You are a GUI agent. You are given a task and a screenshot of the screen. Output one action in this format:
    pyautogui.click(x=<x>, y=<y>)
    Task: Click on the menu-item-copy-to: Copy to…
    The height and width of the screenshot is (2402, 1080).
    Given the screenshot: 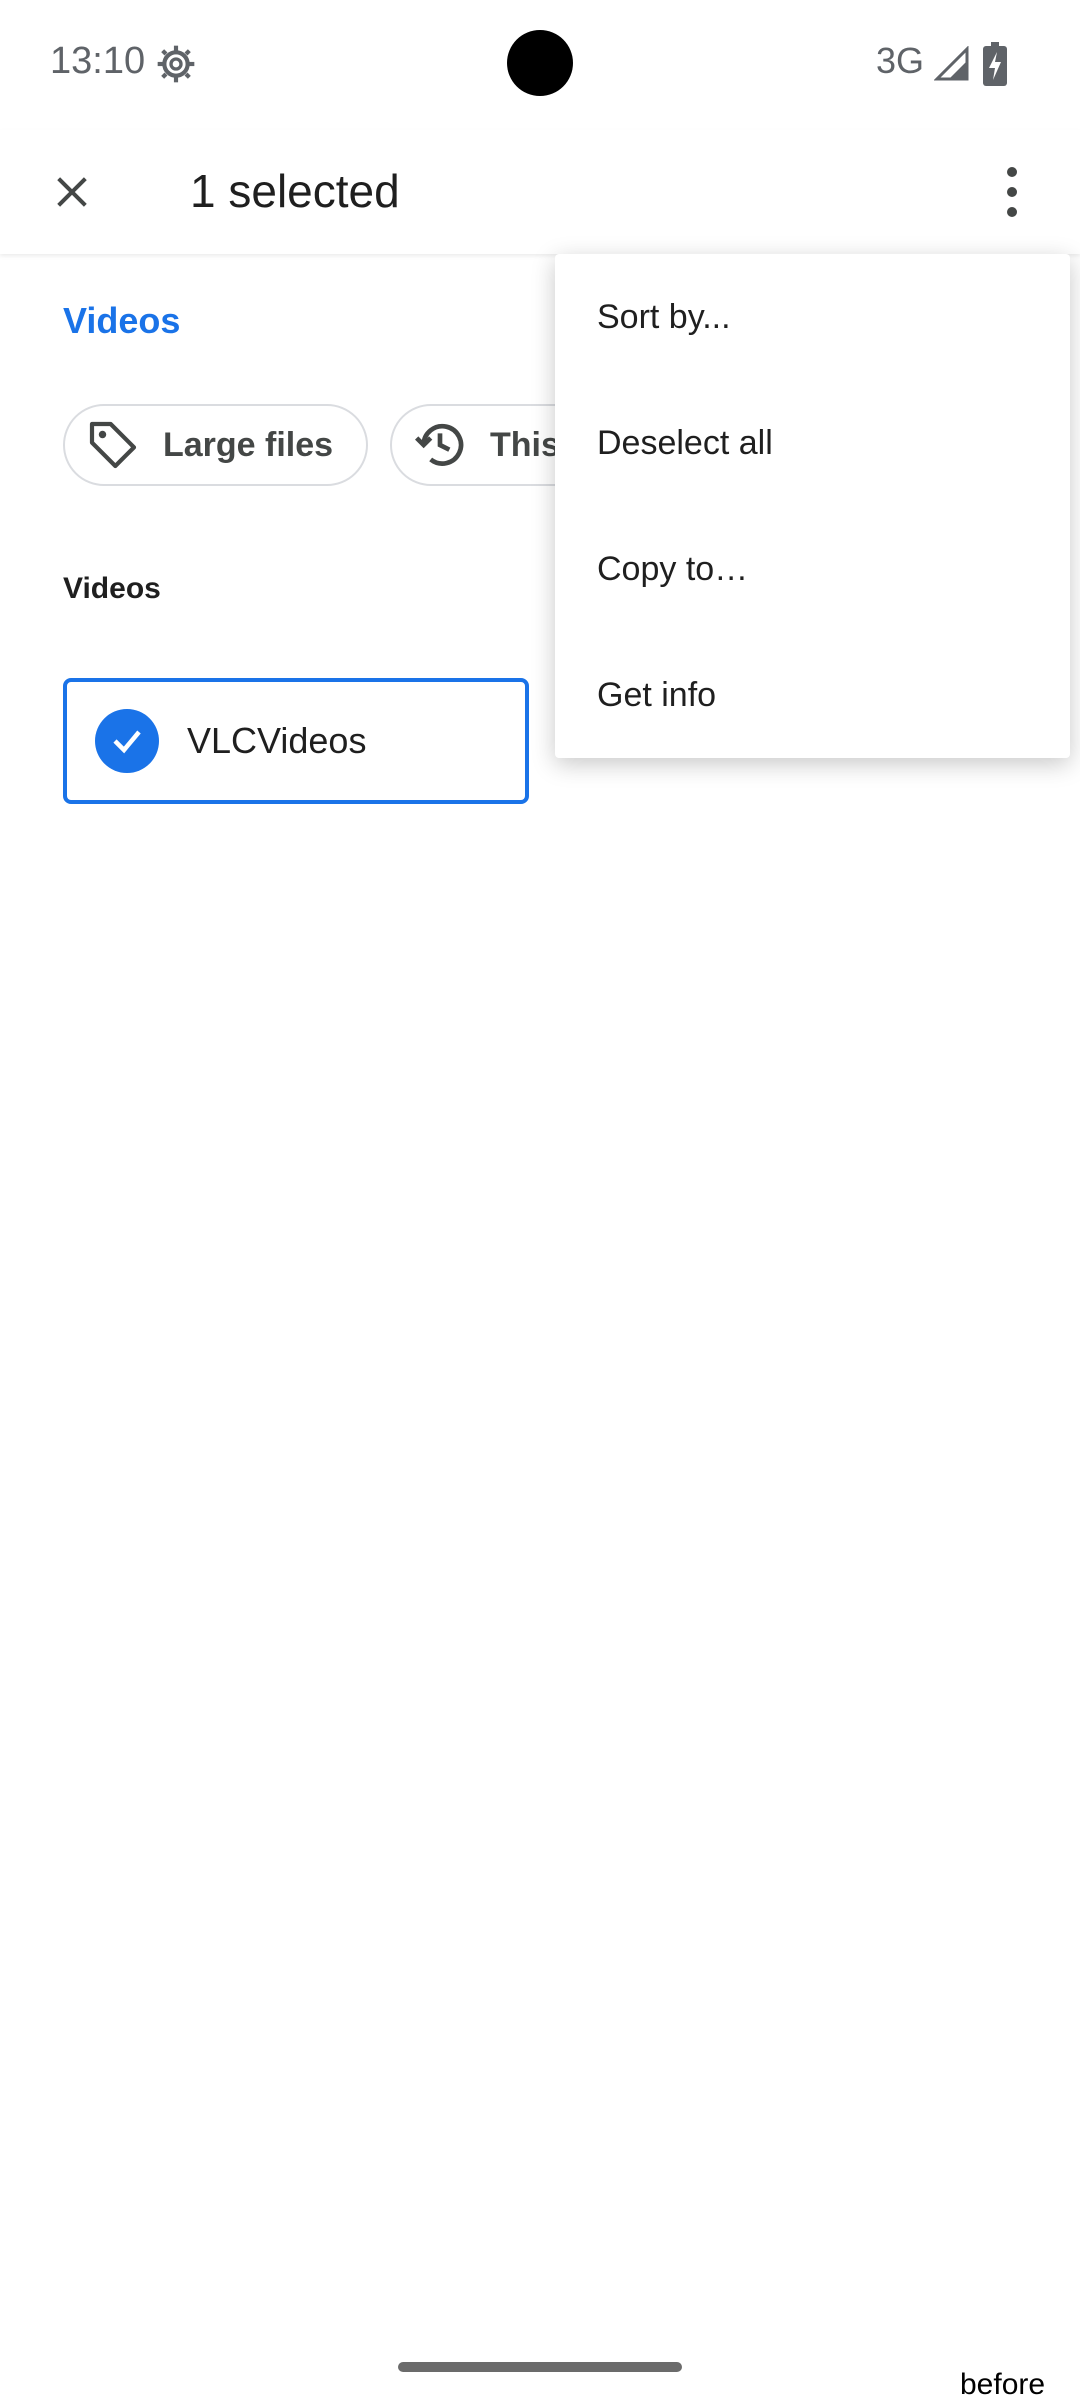 What is the action you would take?
    pyautogui.click(x=812, y=569)
    